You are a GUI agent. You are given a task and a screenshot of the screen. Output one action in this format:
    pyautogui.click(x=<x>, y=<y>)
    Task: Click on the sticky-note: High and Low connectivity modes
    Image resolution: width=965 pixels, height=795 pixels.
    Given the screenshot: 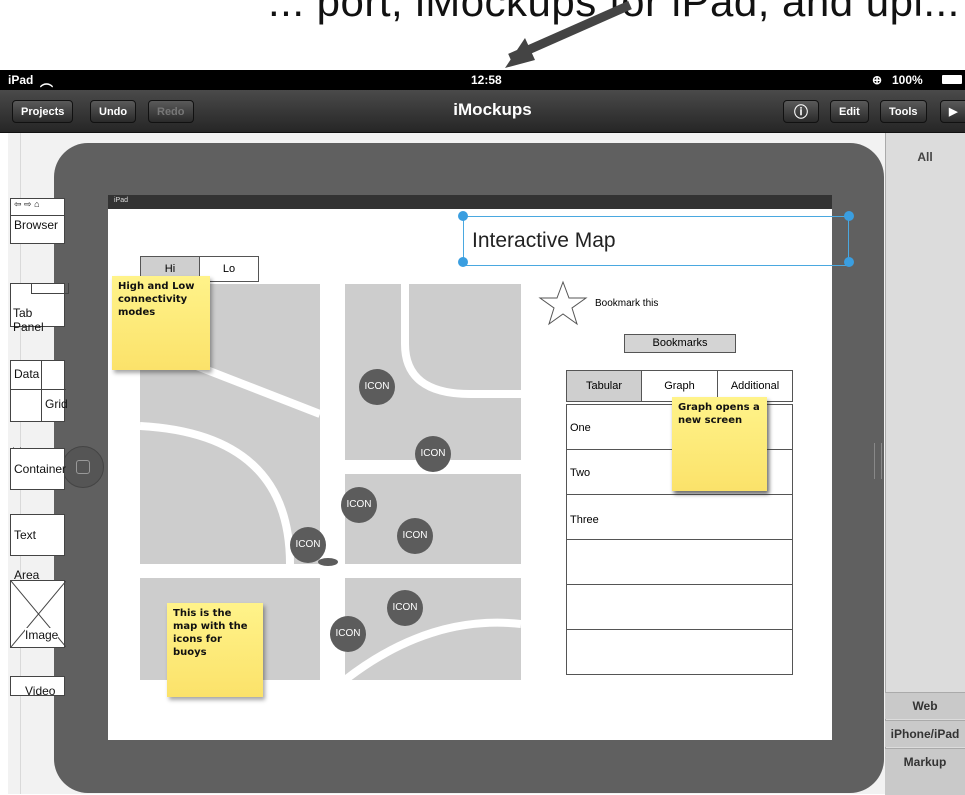 What is the action you would take?
    pyautogui.click(x=161, y=323)
    